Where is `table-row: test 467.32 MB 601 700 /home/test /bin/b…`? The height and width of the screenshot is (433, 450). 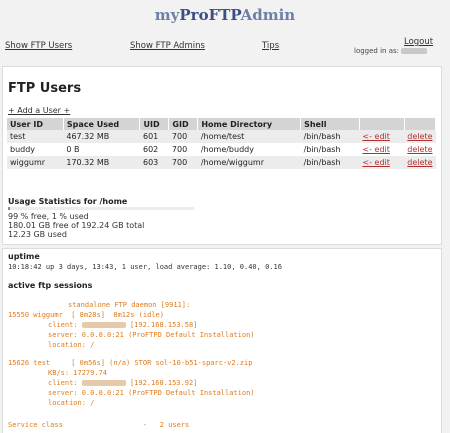 table-row: test 467.32 MB 601 700 /home/test /bin/b… is located at coordinates (221, 136).